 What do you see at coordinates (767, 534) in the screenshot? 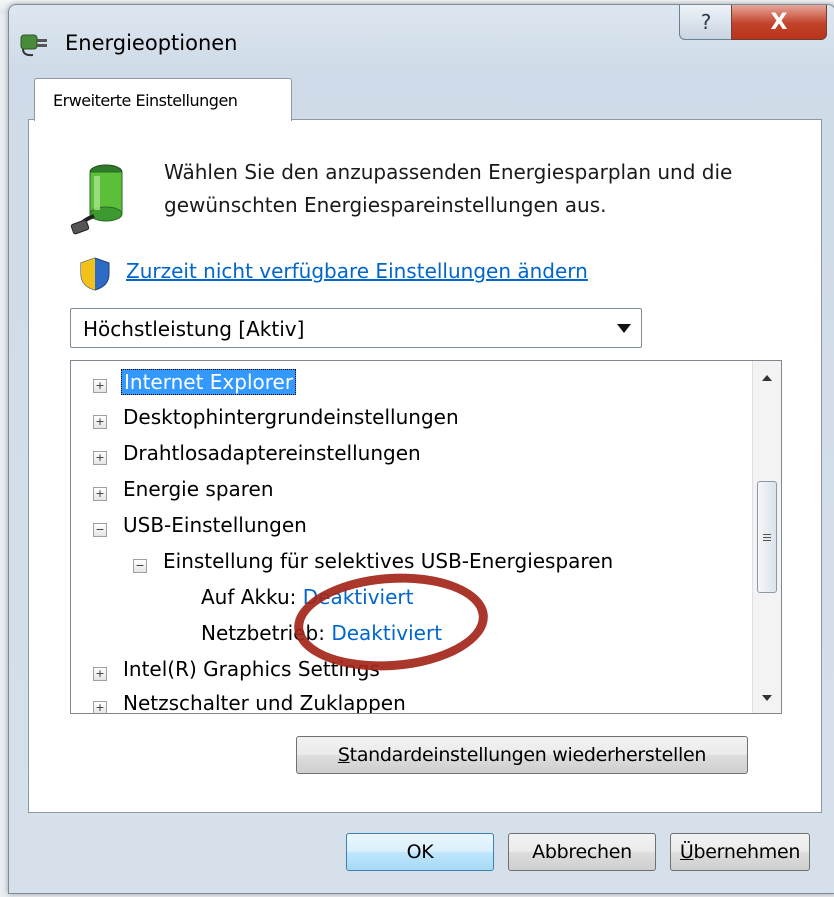
I see `grip-icon` at bounding box center [767, 534].